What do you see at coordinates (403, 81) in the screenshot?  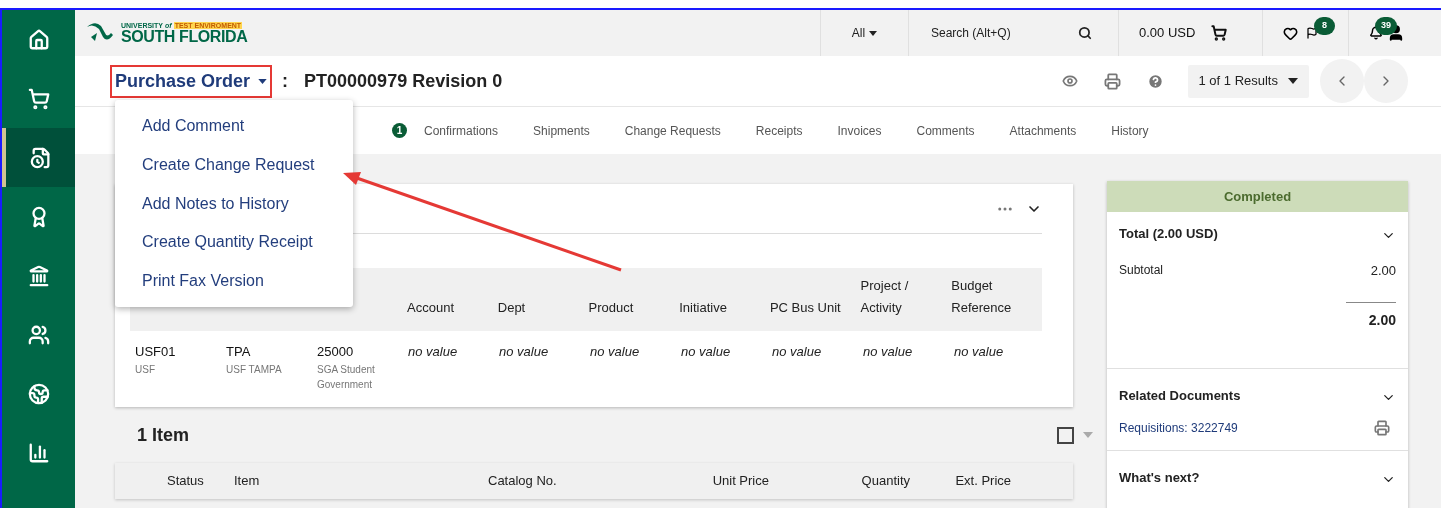 I see `document-title: PT00000979 Revision 0` at bounding box center [403, 81].